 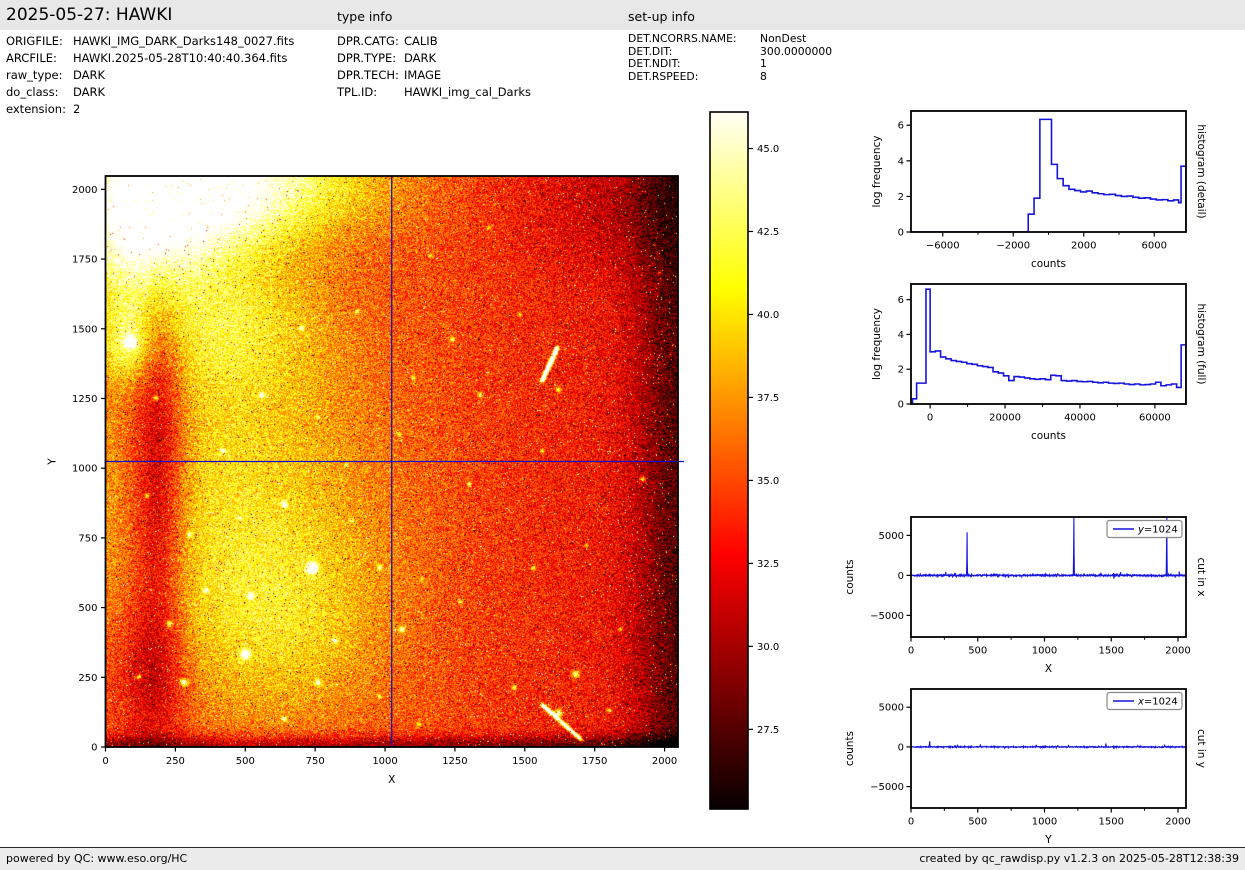 What do you see at coordinates (1048, 745) in the screenshot?
I see `cut-in-y-series` at bounding box center [1048, 745].